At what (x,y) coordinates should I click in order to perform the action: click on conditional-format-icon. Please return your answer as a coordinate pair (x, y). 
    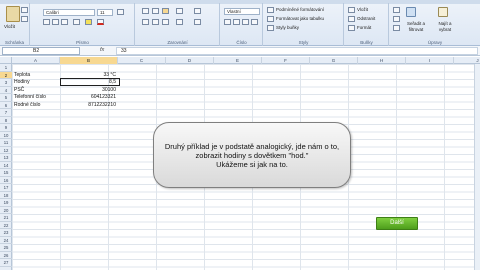
    Looking at the image, I should click on (270, 10).